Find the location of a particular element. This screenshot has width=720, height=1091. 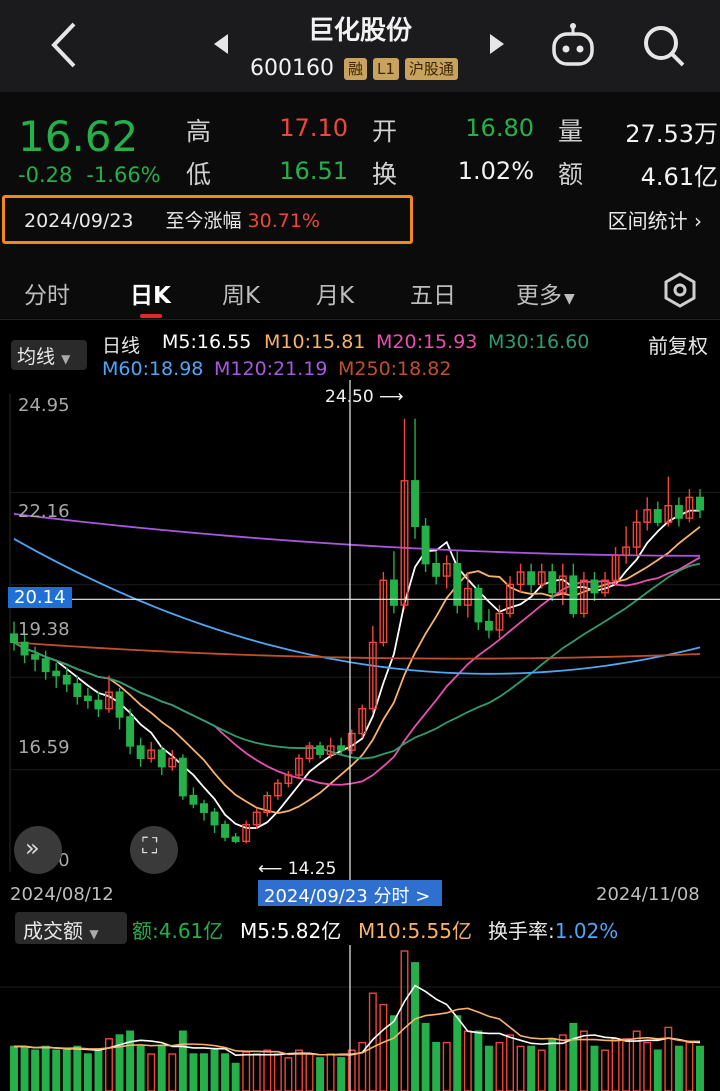

interval-stats-button: 区间统计 › is located at coordinates (655, 219).